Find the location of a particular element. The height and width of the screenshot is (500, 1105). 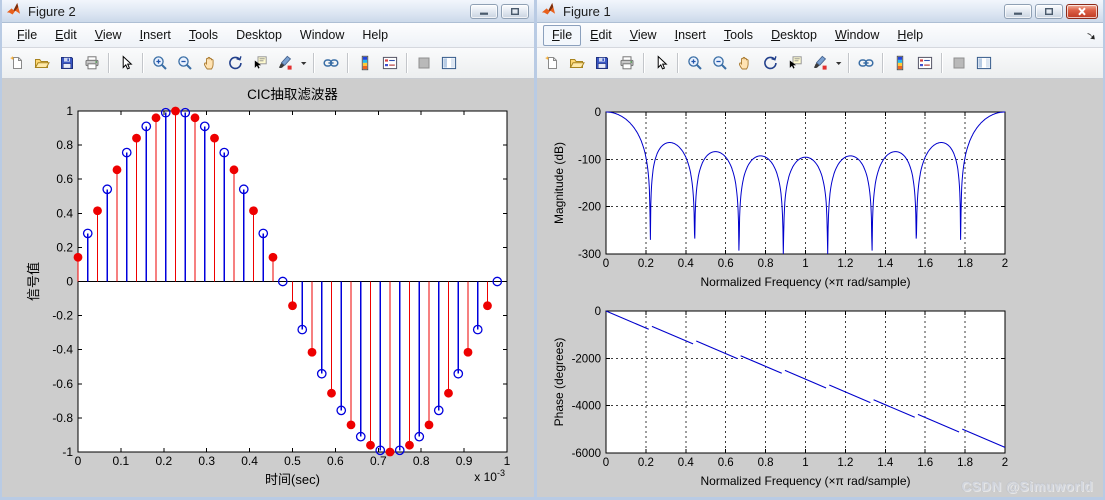

y-tick-label: -2000 is located at coordinates (586, 359).